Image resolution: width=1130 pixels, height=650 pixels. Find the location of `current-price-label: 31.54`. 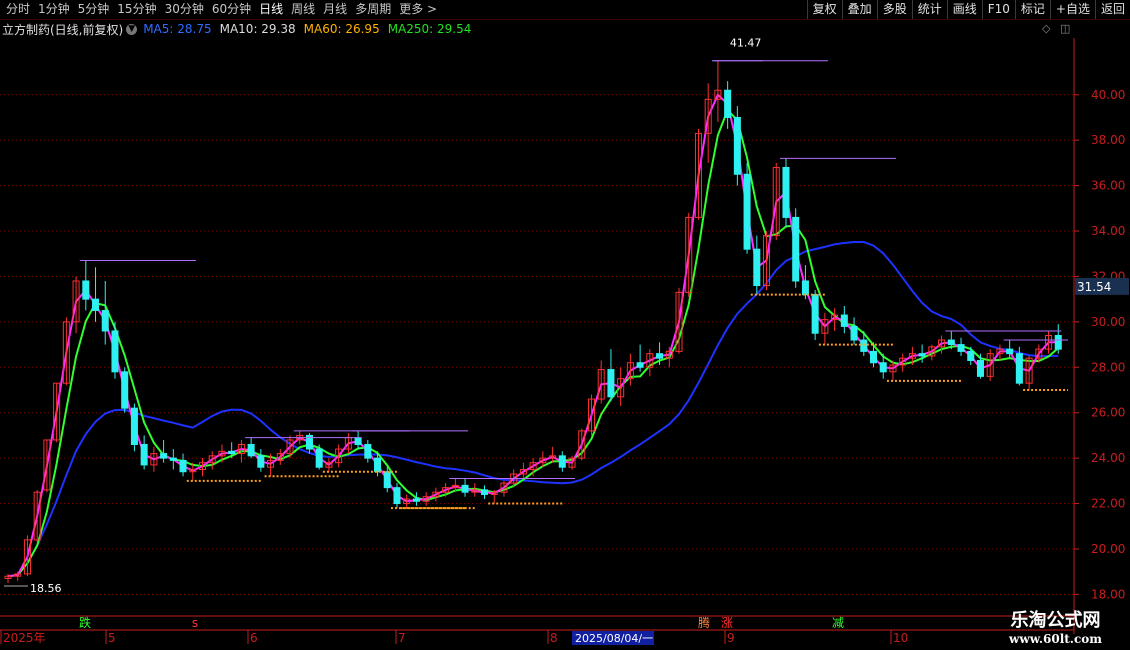

current-price-label: 31.54 is located at coordinates (1094, 287).